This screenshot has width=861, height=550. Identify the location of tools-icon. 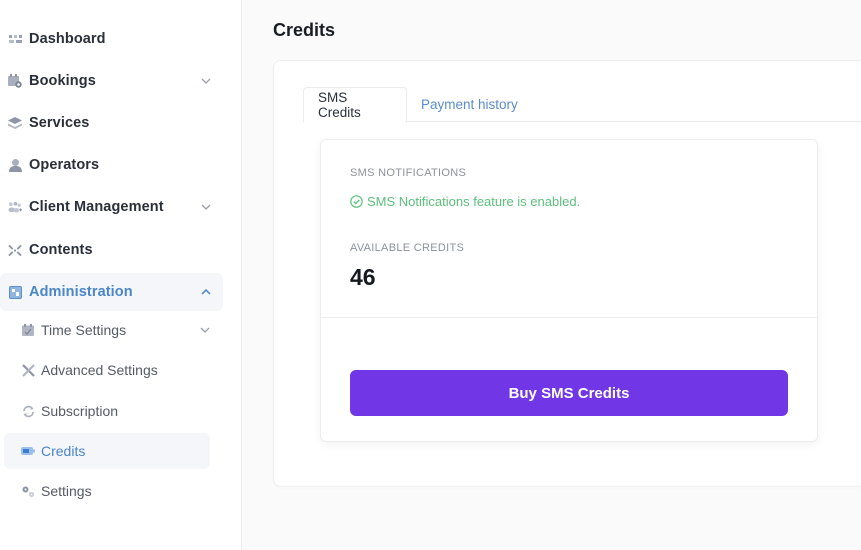
(28, 370).